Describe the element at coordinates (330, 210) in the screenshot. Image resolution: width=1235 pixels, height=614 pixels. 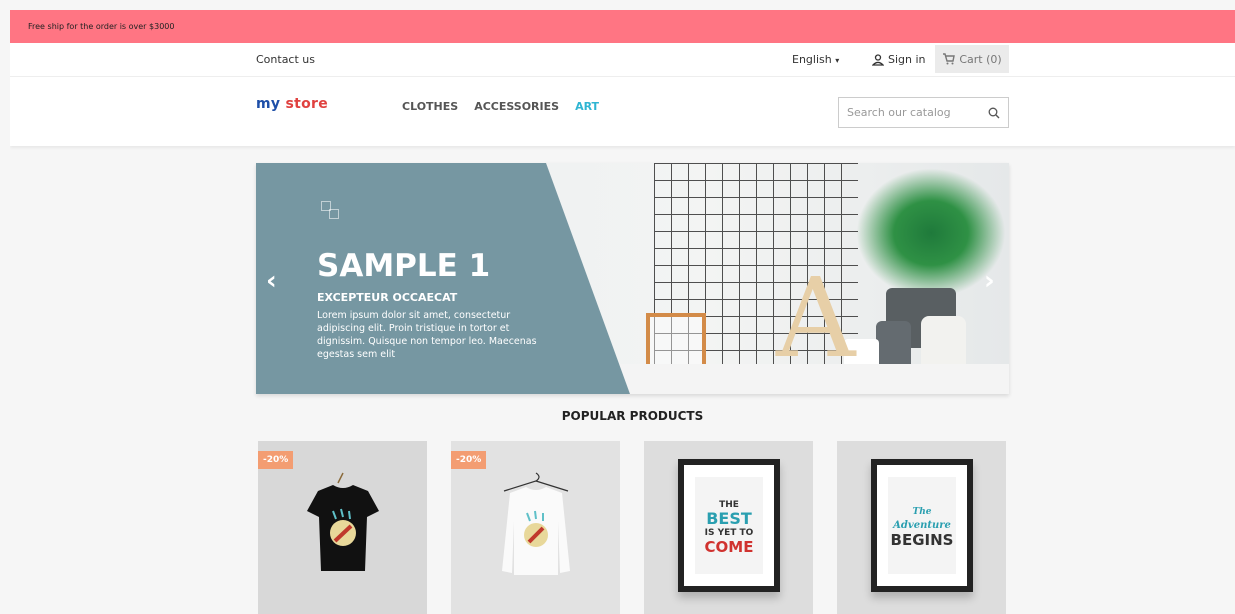
I see `squares-icon` at that location.